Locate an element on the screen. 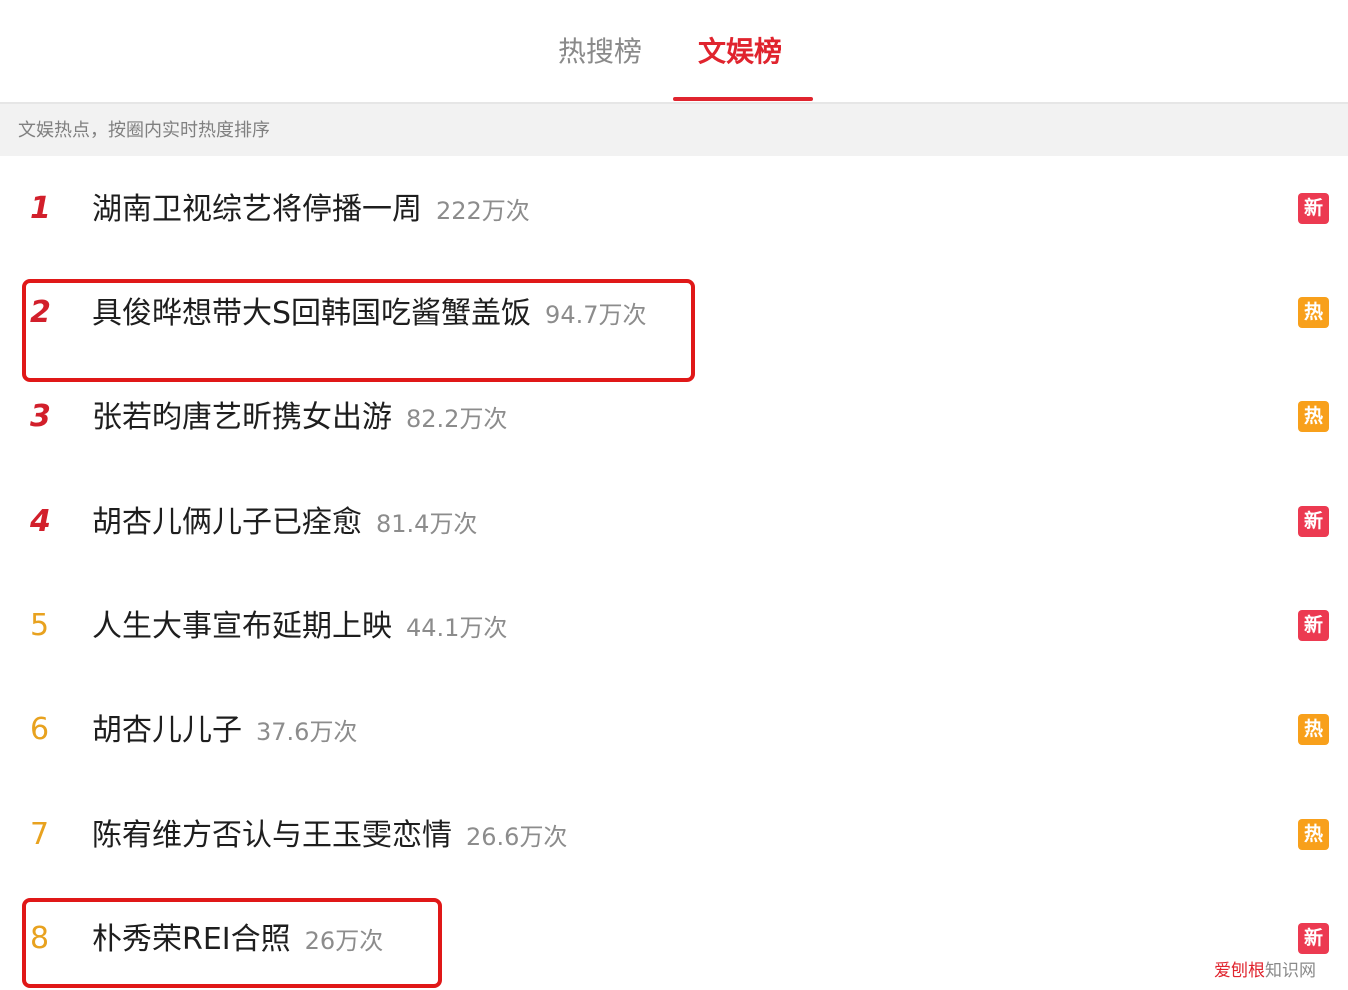  list-item: 7 陈宥维方否认与王玉雯恋情 26.6万次 热 is located at coordinates (674, 834).